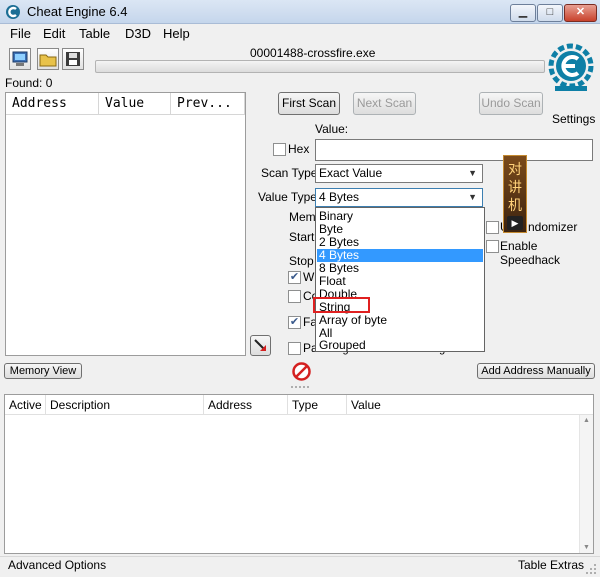 The height and width of the screenshot is (577, 600). I want to click on red-arrow-icon, so click(260, 345).